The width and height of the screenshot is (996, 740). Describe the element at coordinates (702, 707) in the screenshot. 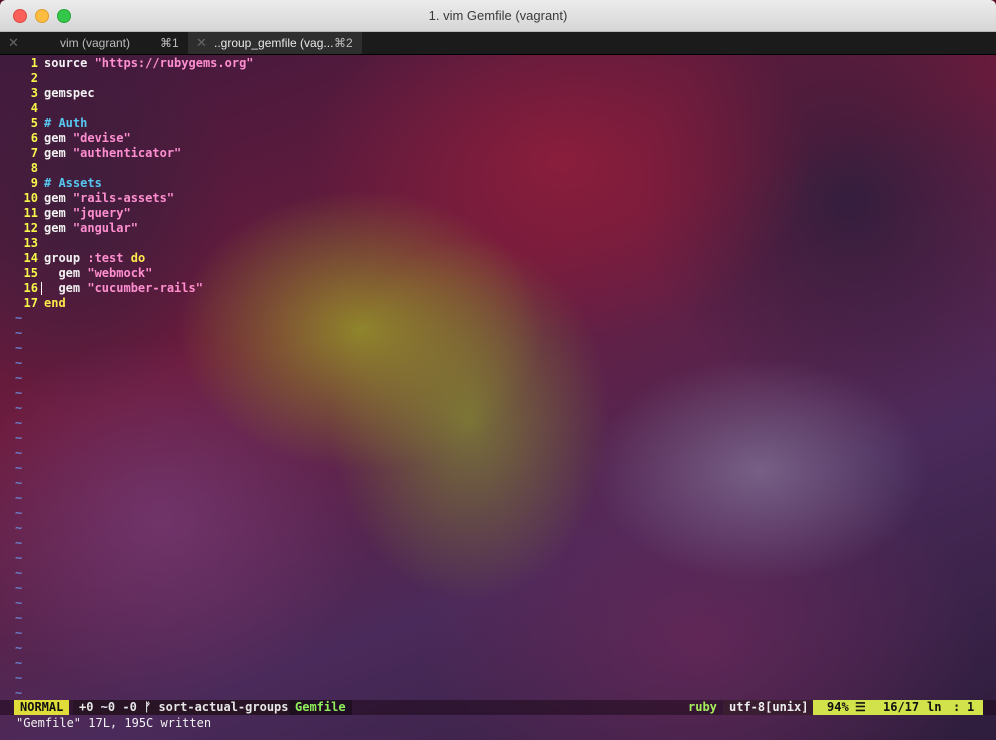

I see `file-type: ruby` at that location.